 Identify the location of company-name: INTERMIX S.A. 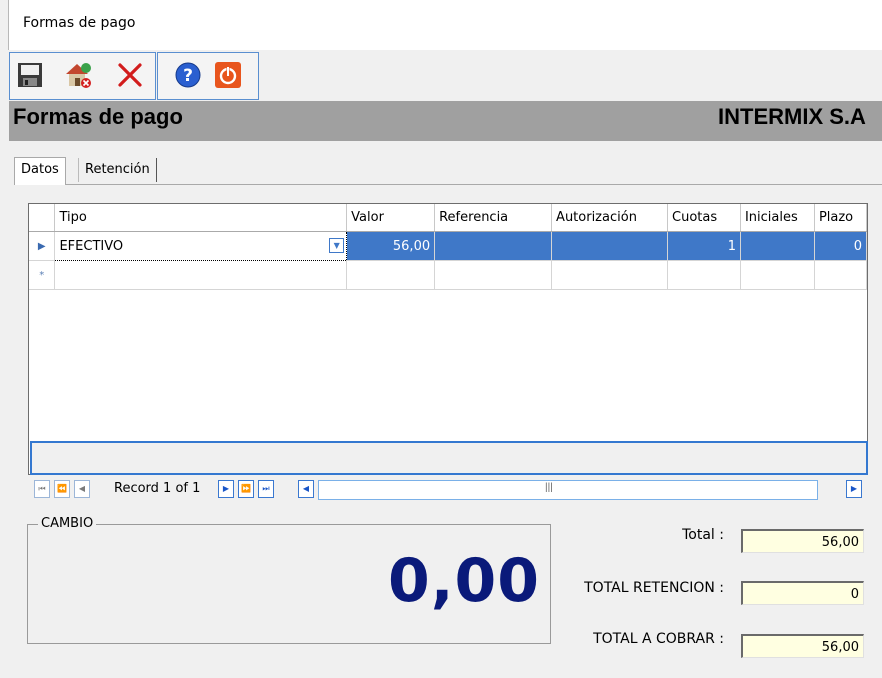
(792, 116).